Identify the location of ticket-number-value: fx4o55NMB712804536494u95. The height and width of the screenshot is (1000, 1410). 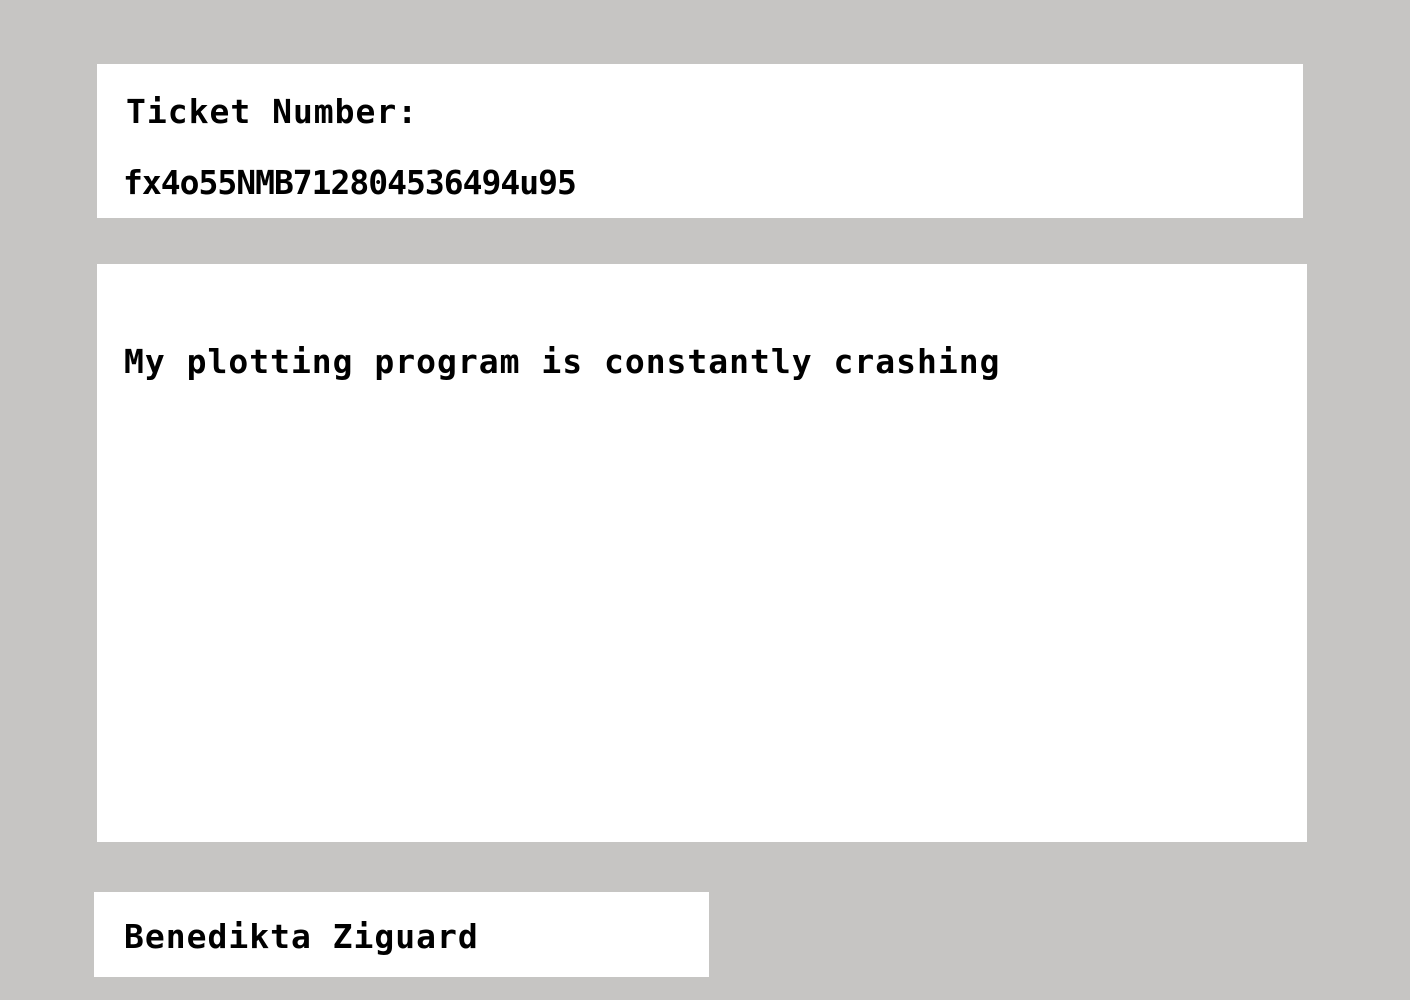
(350, 182).